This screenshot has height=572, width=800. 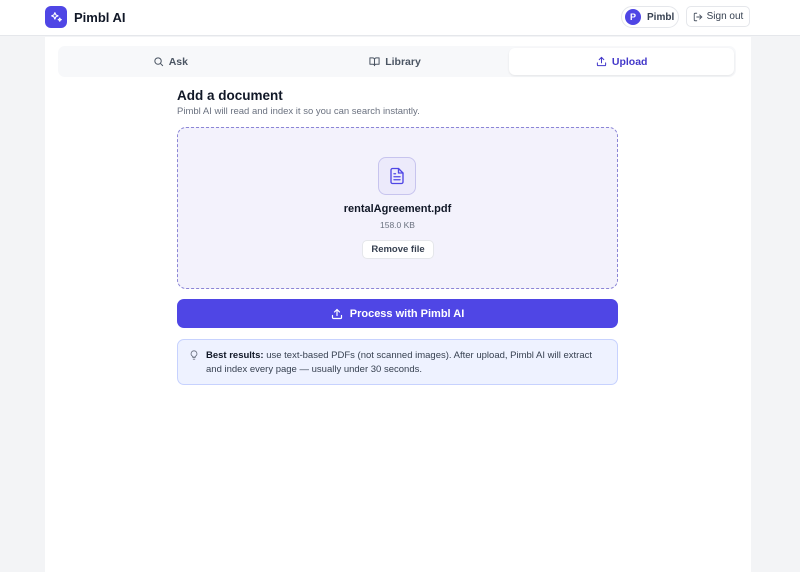 I want to click on file-text-icon, so click(x=397, y=176).